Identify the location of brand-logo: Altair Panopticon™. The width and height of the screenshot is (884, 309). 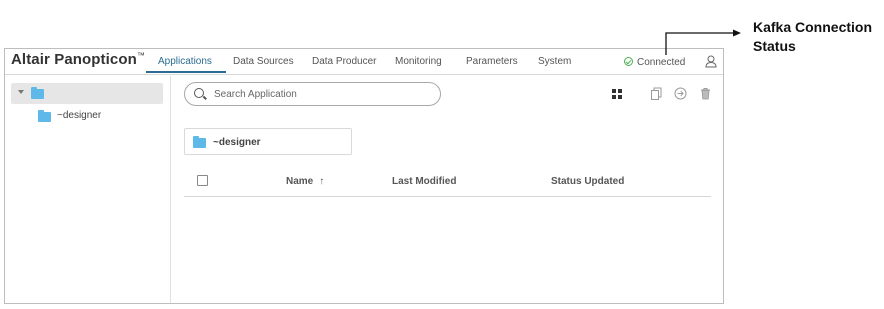
(78, 59).